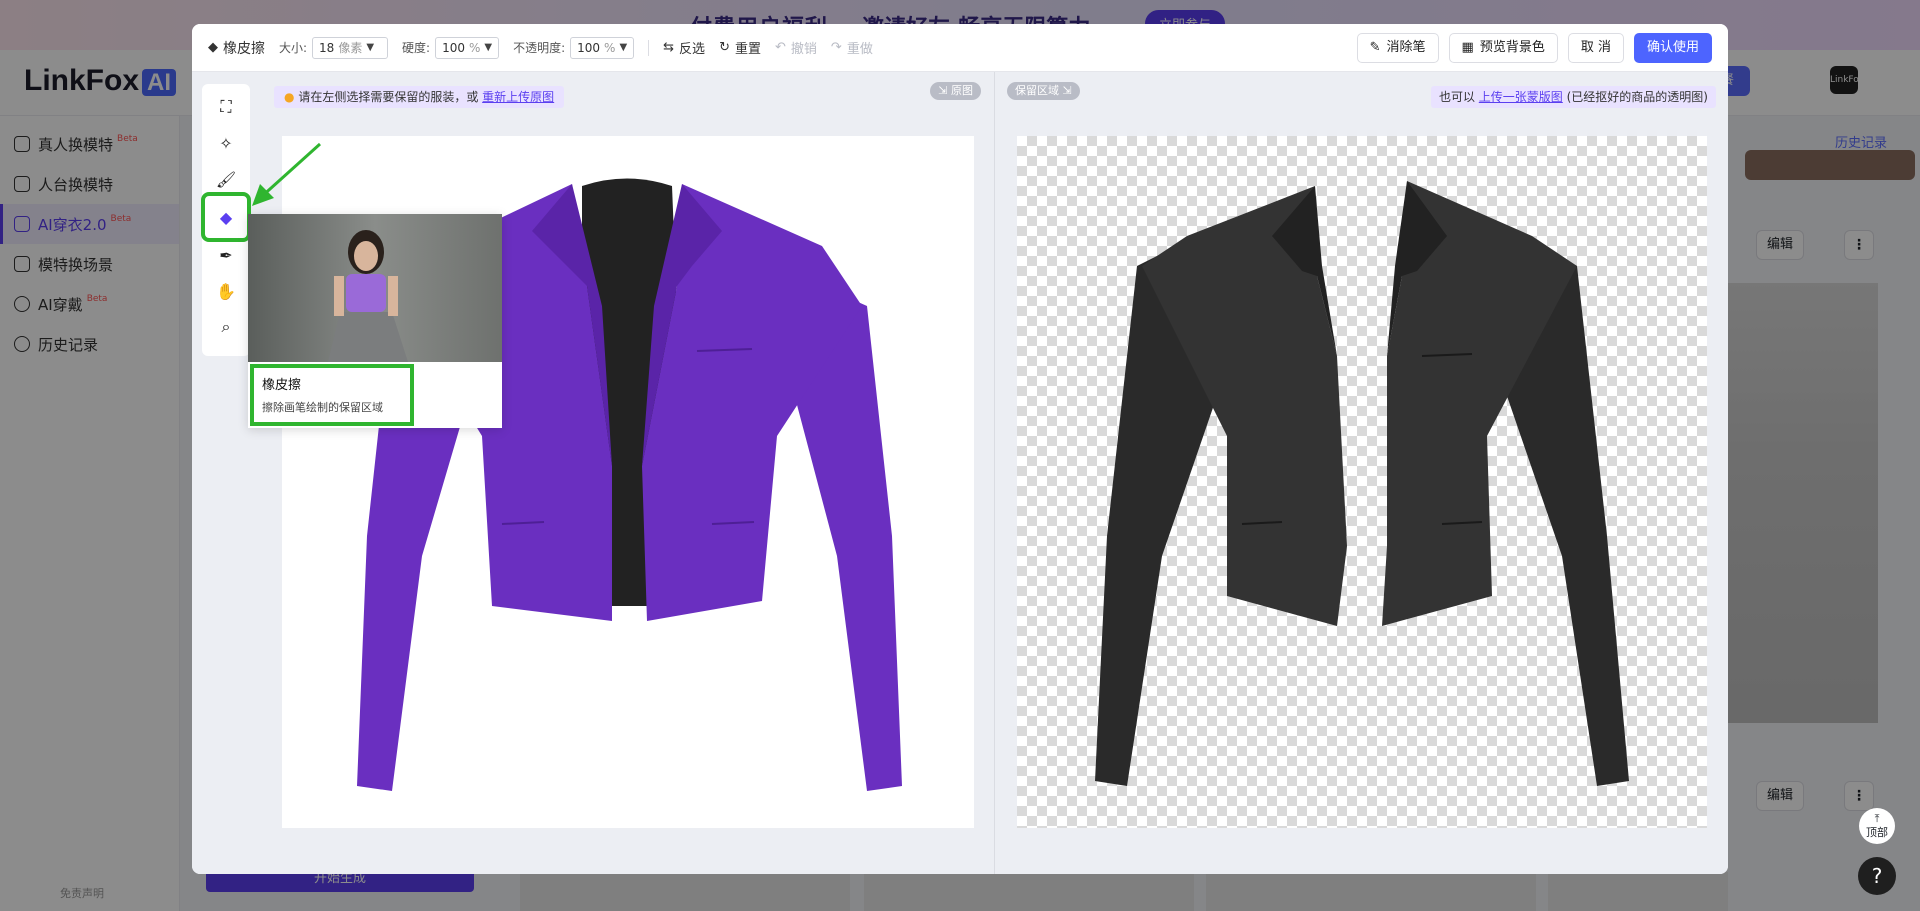  I want to click on original-tag: ⇲ 原图, so click(955, 91).